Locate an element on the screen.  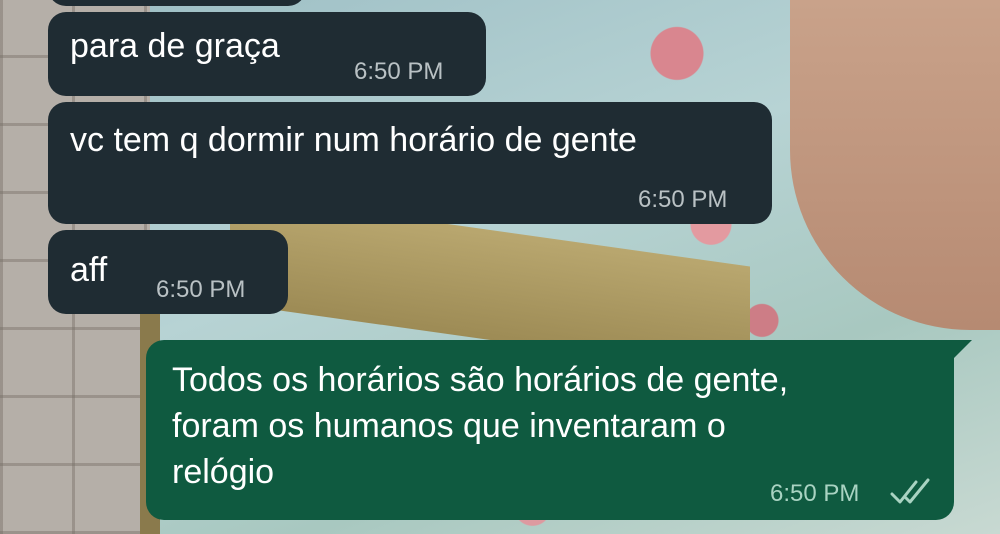
message-text-line: Todos os horários são horários de gente, is located at coordinates (480, 380).